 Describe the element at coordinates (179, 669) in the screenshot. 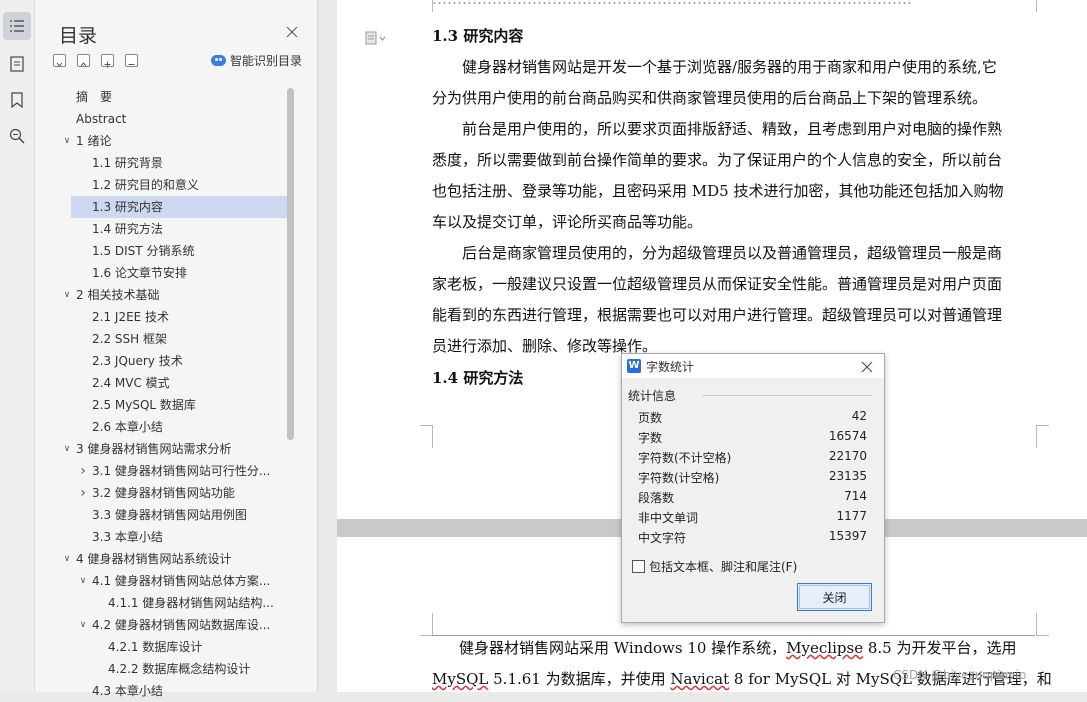

I see `toc-item-label: 4.2.2 数据库概念结构设计` at that location.